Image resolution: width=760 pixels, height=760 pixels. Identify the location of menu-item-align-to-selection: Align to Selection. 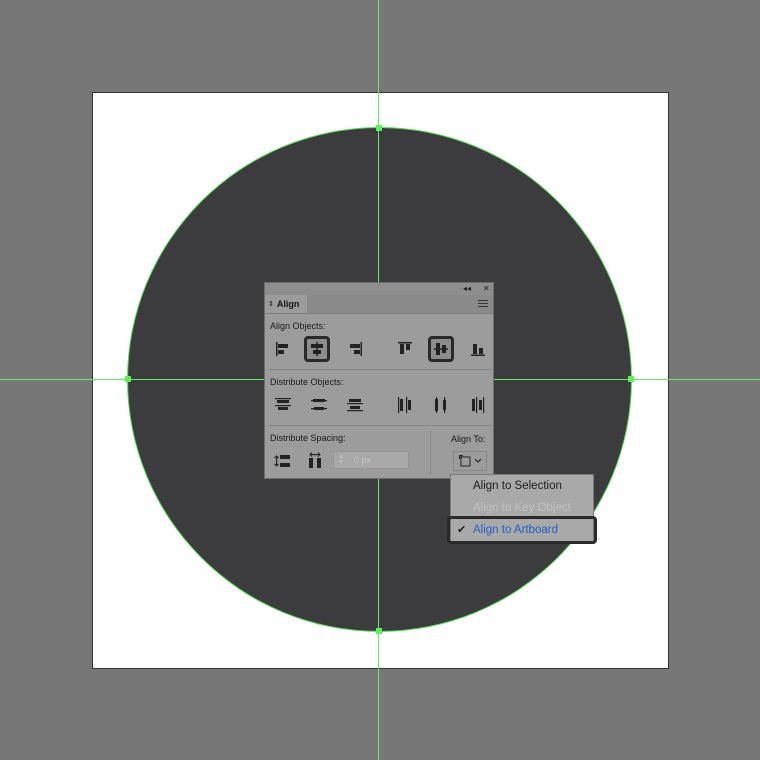
(522, 486).